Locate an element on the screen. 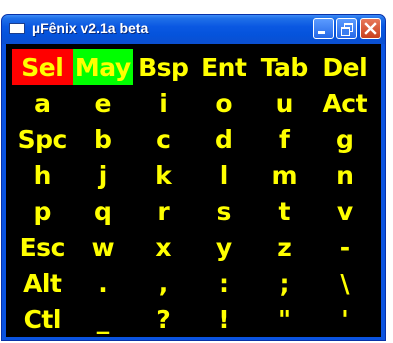 This screenshot has width=393, height=343. key-3-2: k is located at coordinates (163, 175).